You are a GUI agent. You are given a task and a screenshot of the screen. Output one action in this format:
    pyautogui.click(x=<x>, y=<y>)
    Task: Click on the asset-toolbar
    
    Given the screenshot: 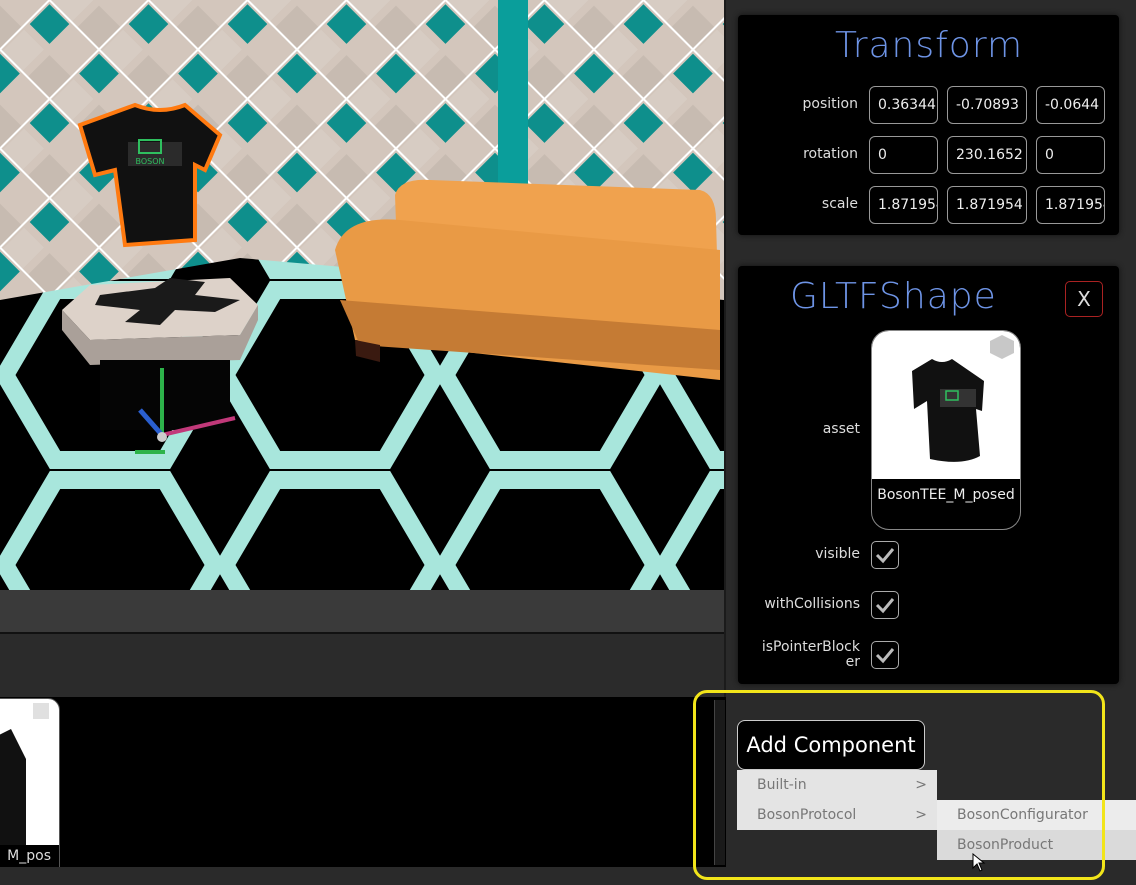 What is the action you would take?
    pyautogui.click(x=362, y=665)
    